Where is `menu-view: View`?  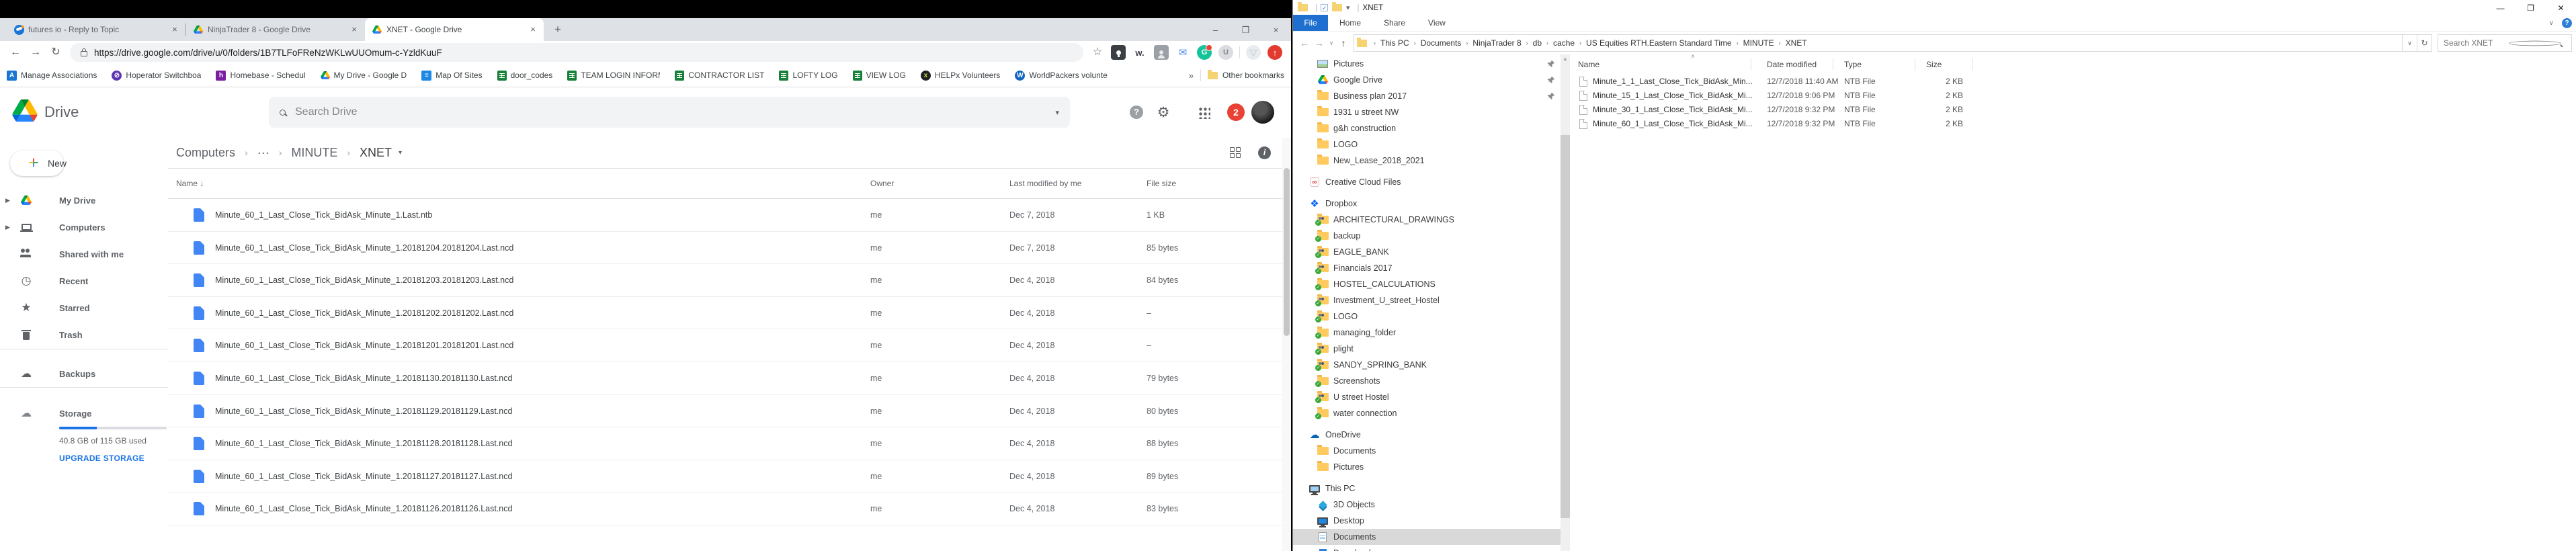
menu-view: View is located at coordinates (1437, 23).